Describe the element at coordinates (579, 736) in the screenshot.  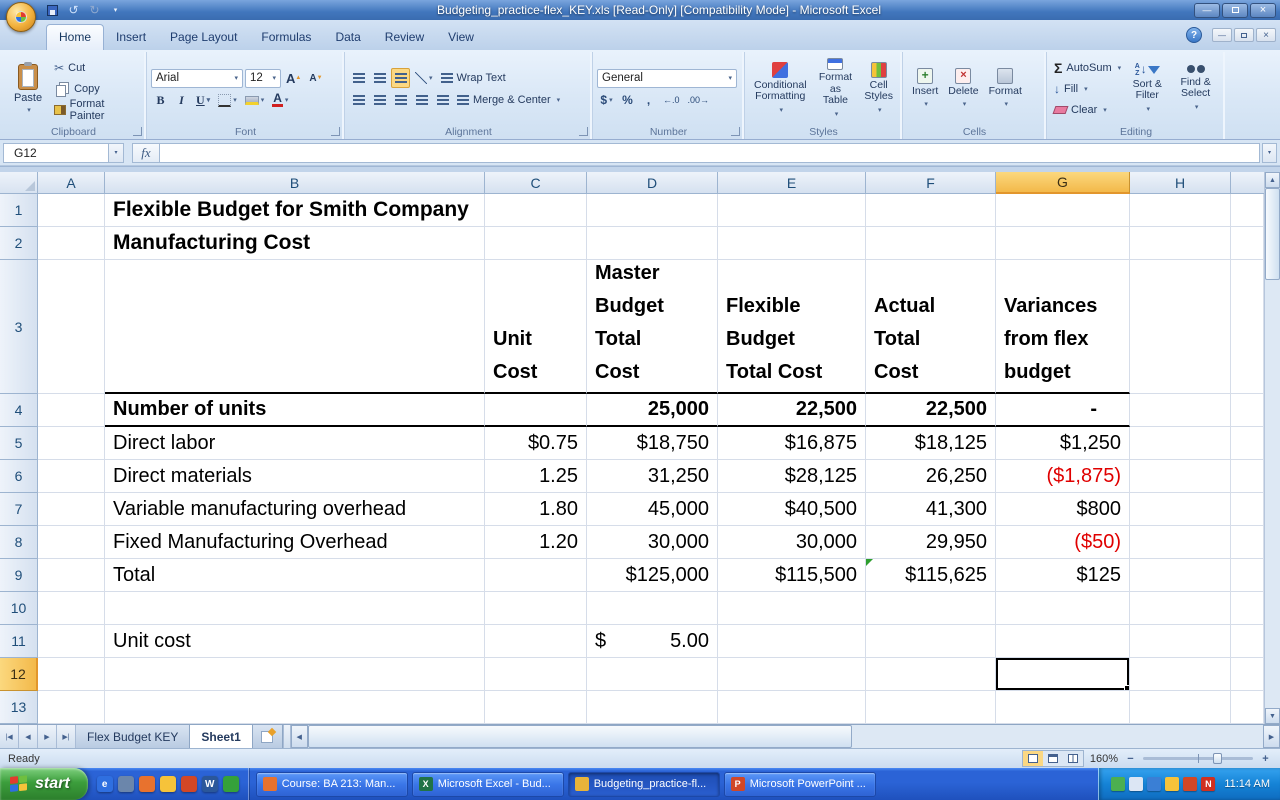
I see `horizontal-scroll-thumb` at that location.